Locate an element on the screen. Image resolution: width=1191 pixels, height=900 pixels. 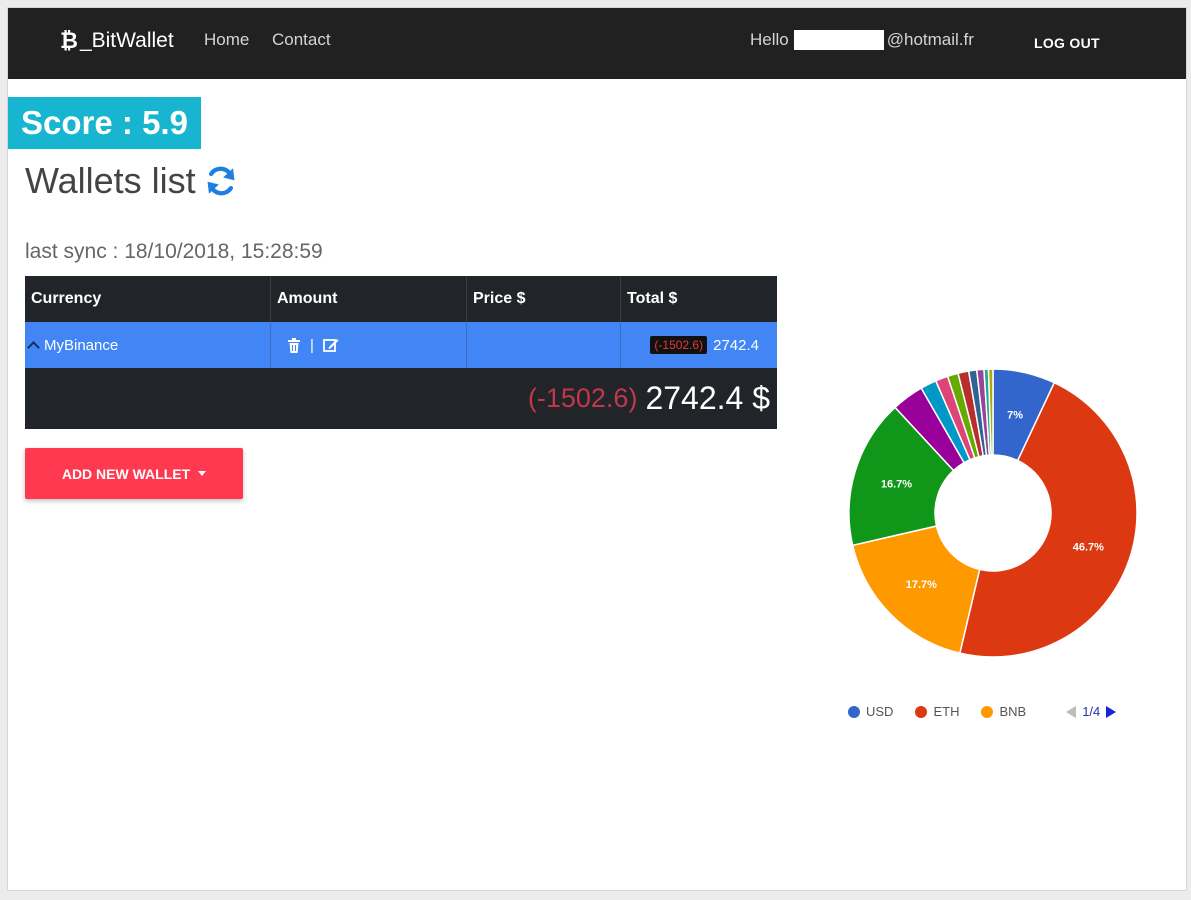
chevron-up-icon is located at coordinates (33, 347).